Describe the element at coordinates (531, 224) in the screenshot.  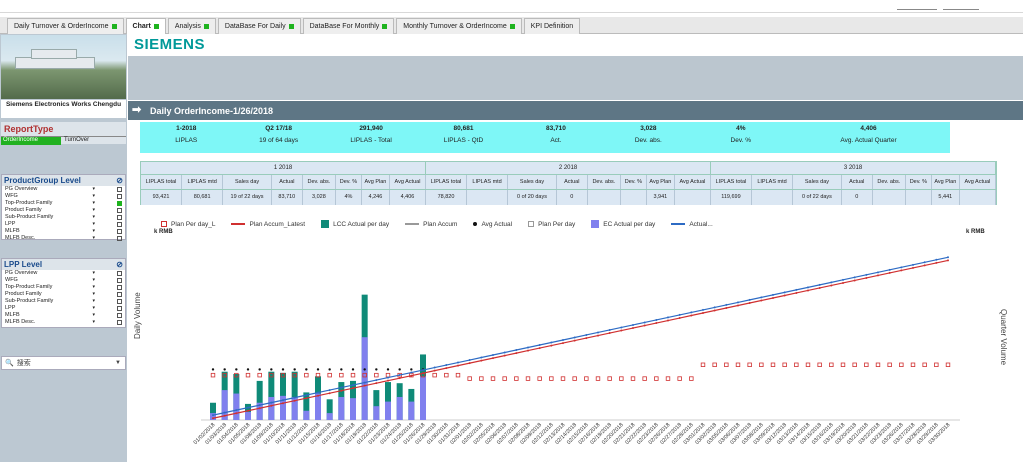
I see `legend-swatch` at that location.